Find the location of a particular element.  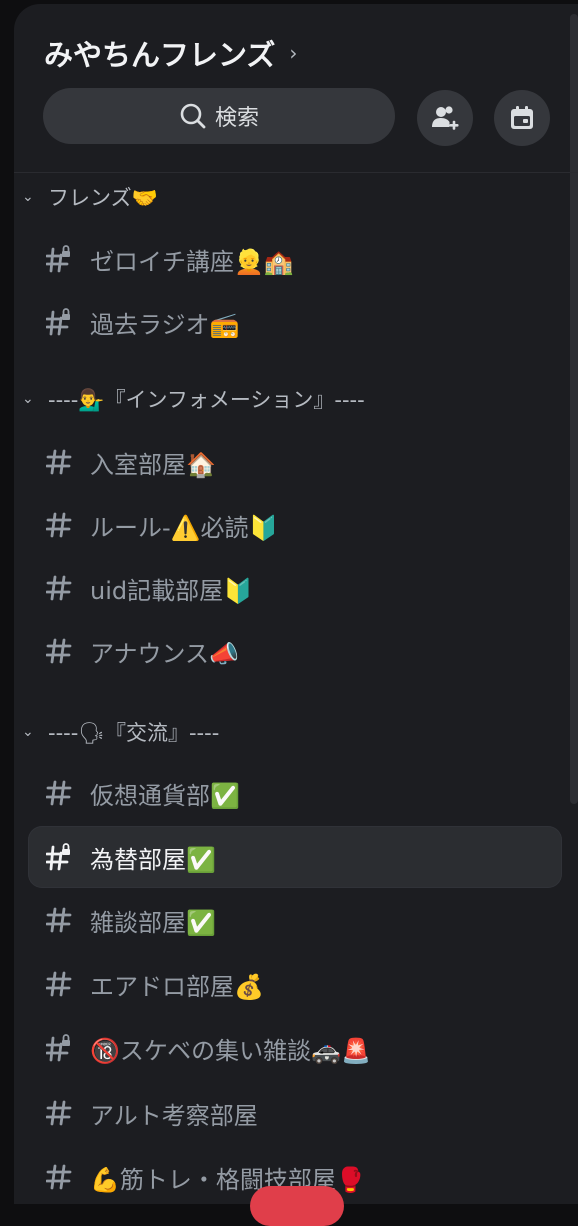

calendar-icon is located at coordinates (522, 117).